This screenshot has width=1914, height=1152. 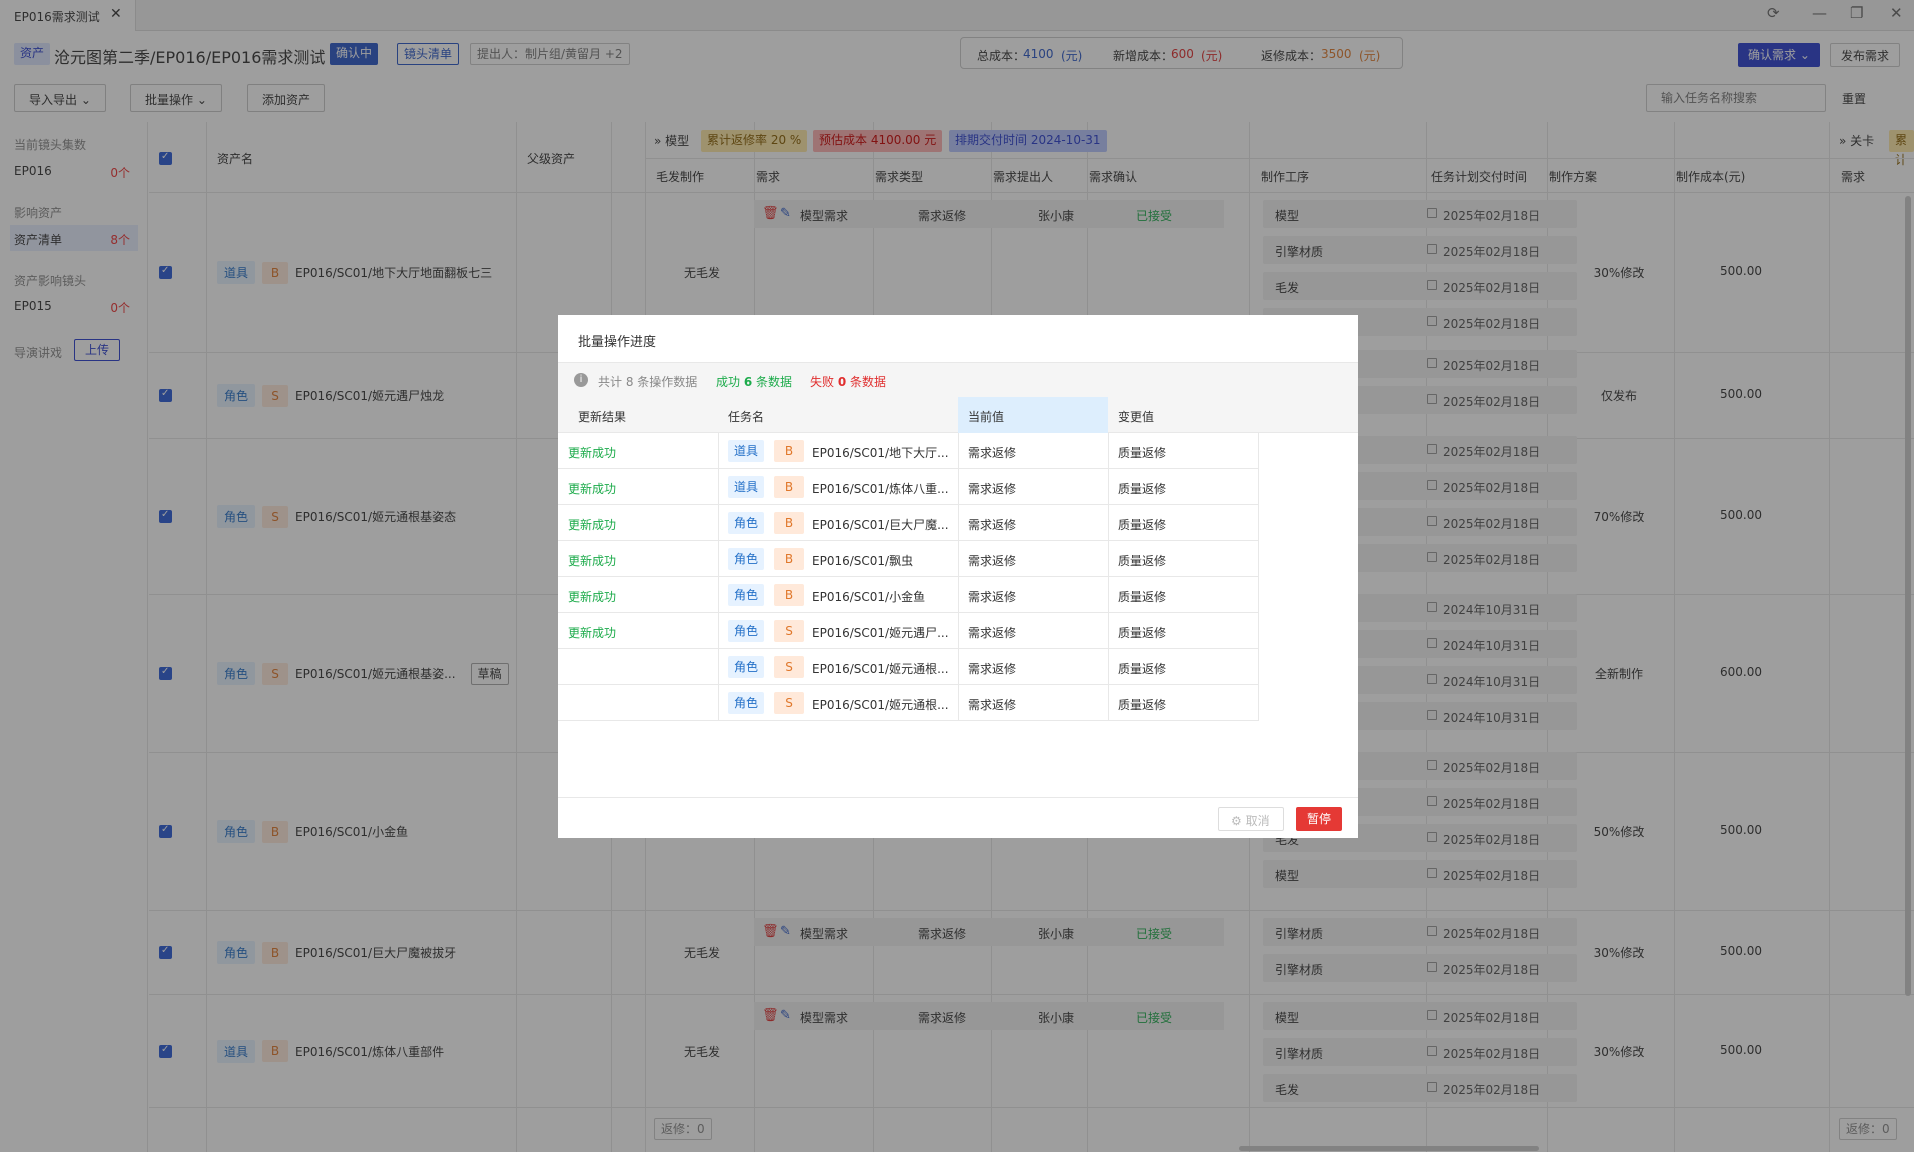 I want to click on info-icon: i, so click(x=581, y=380).